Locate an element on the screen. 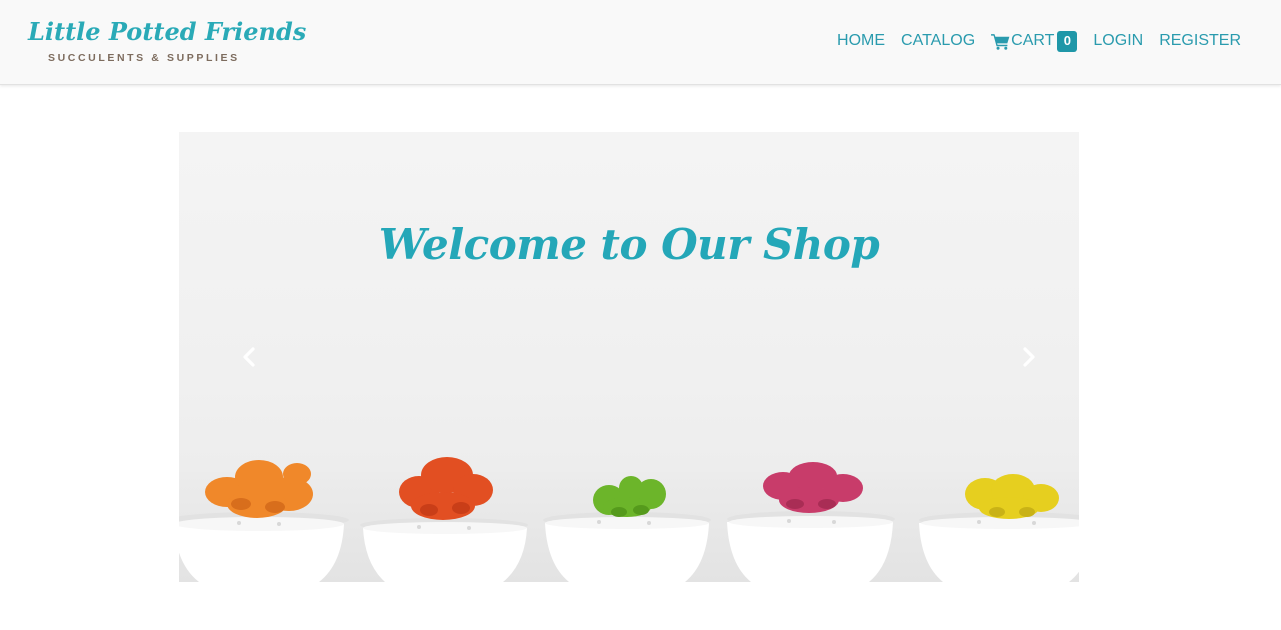  red-succulent-pot is located at coordinates (444, 519).